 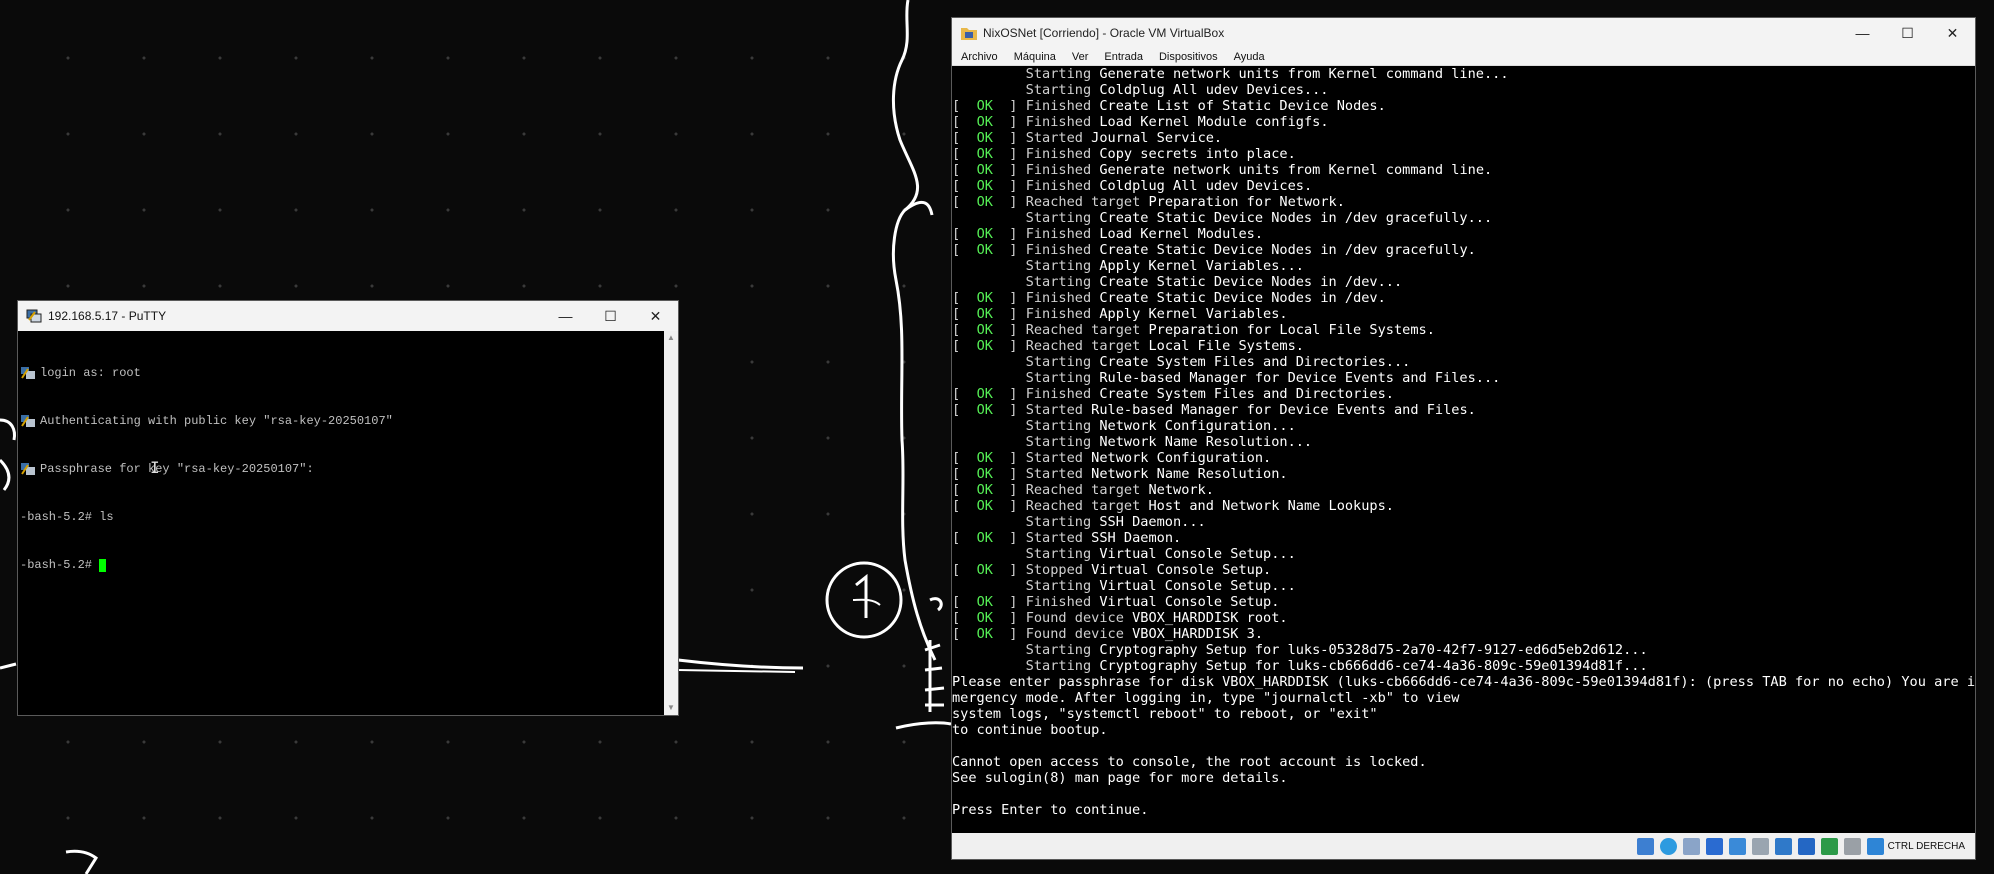 What do you see at coordinates (1737, 846) in the screenshot?
I see `usb-icon` at bounding box center [1737, 846].